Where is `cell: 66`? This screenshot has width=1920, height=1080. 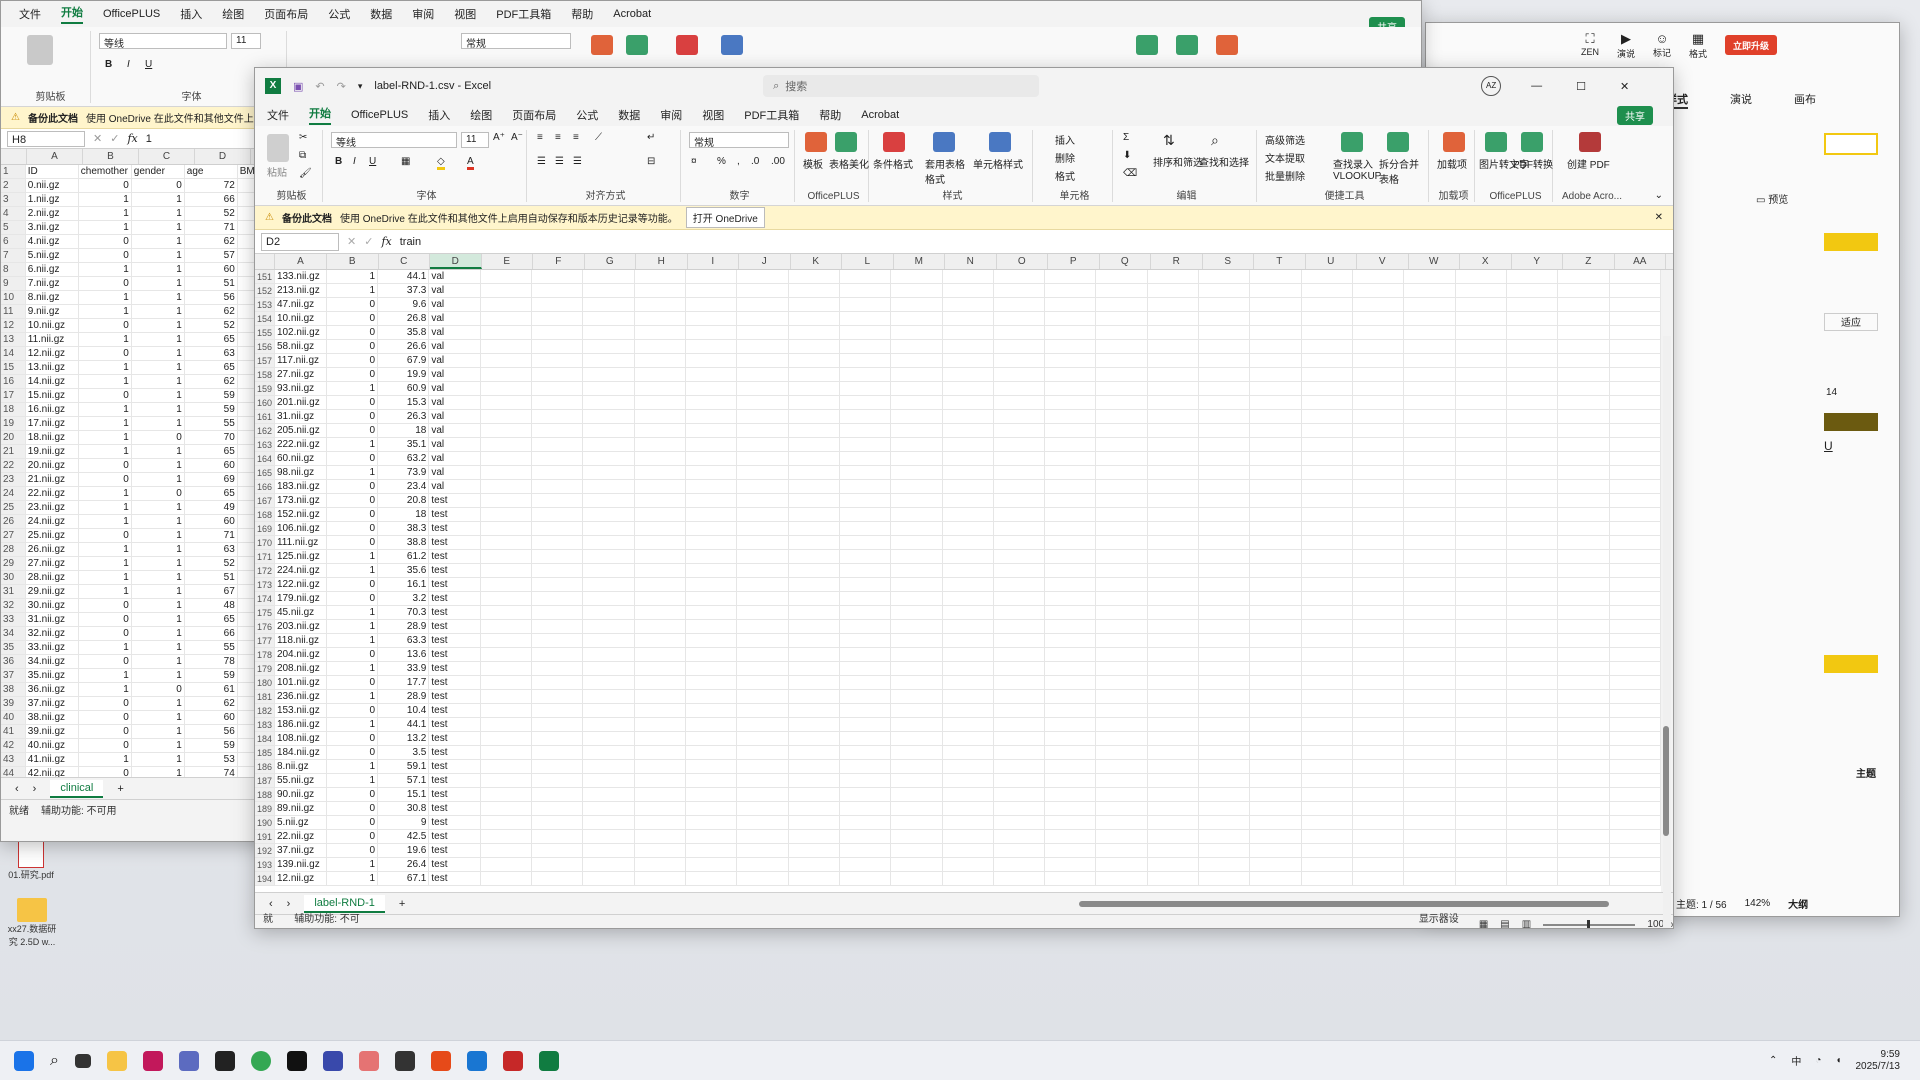
cell: 66 is located at coordinates (211, 633).